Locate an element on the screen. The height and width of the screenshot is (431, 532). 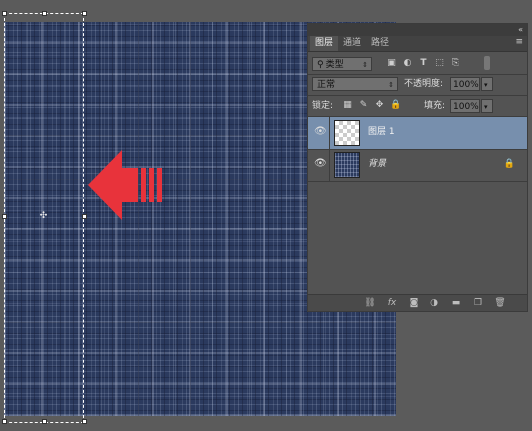
blend-row: 正常 ⇕ 不透明度: 100% ▾ is located at coordinates (417, 85).